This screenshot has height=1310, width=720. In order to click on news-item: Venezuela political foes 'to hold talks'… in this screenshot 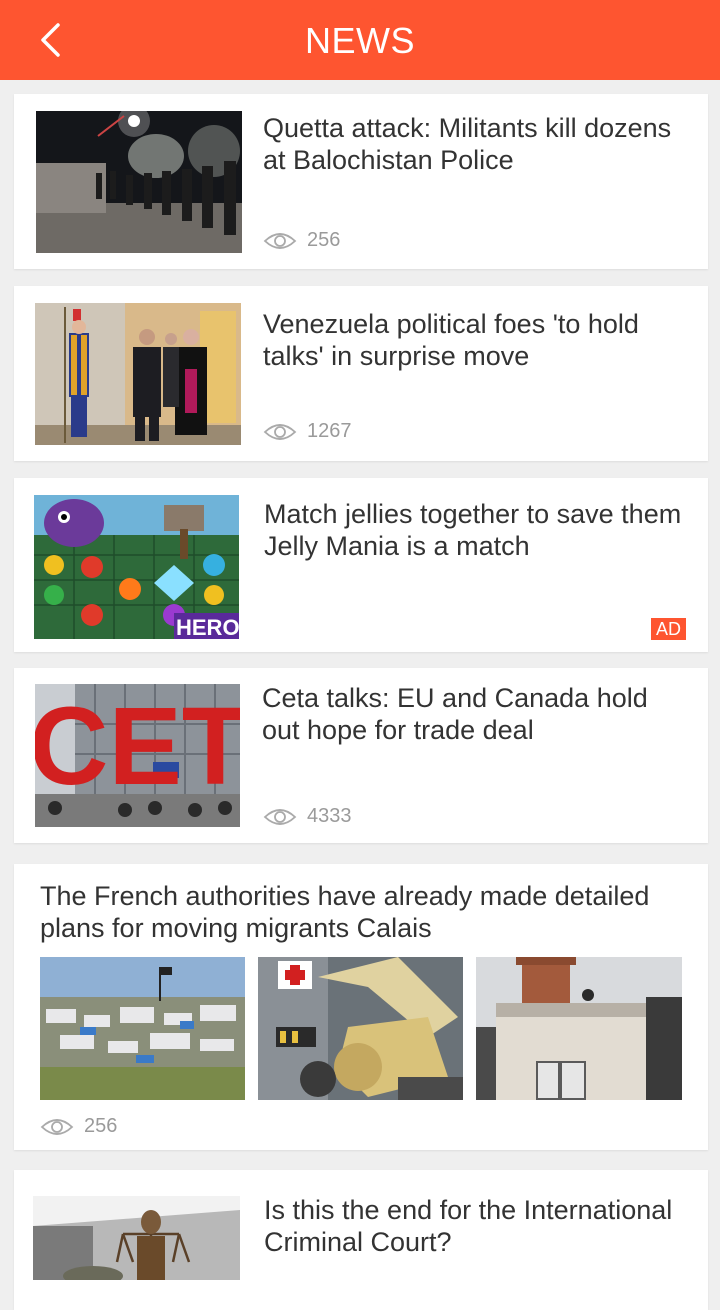, I will do `click(361, 373)`.